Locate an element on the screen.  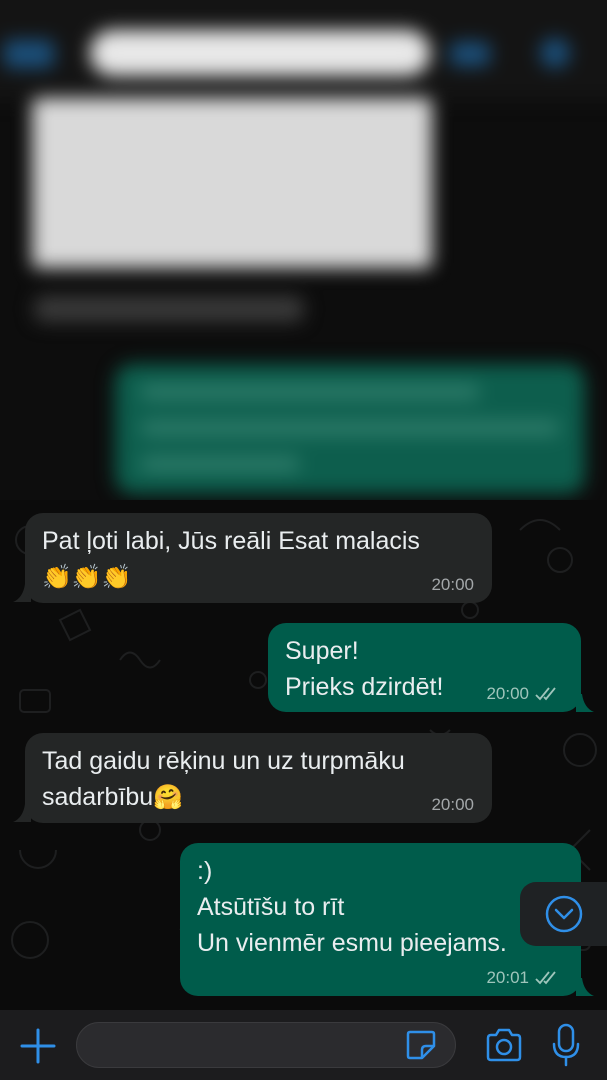
camera-icon is located at coordinates (504, 1045).